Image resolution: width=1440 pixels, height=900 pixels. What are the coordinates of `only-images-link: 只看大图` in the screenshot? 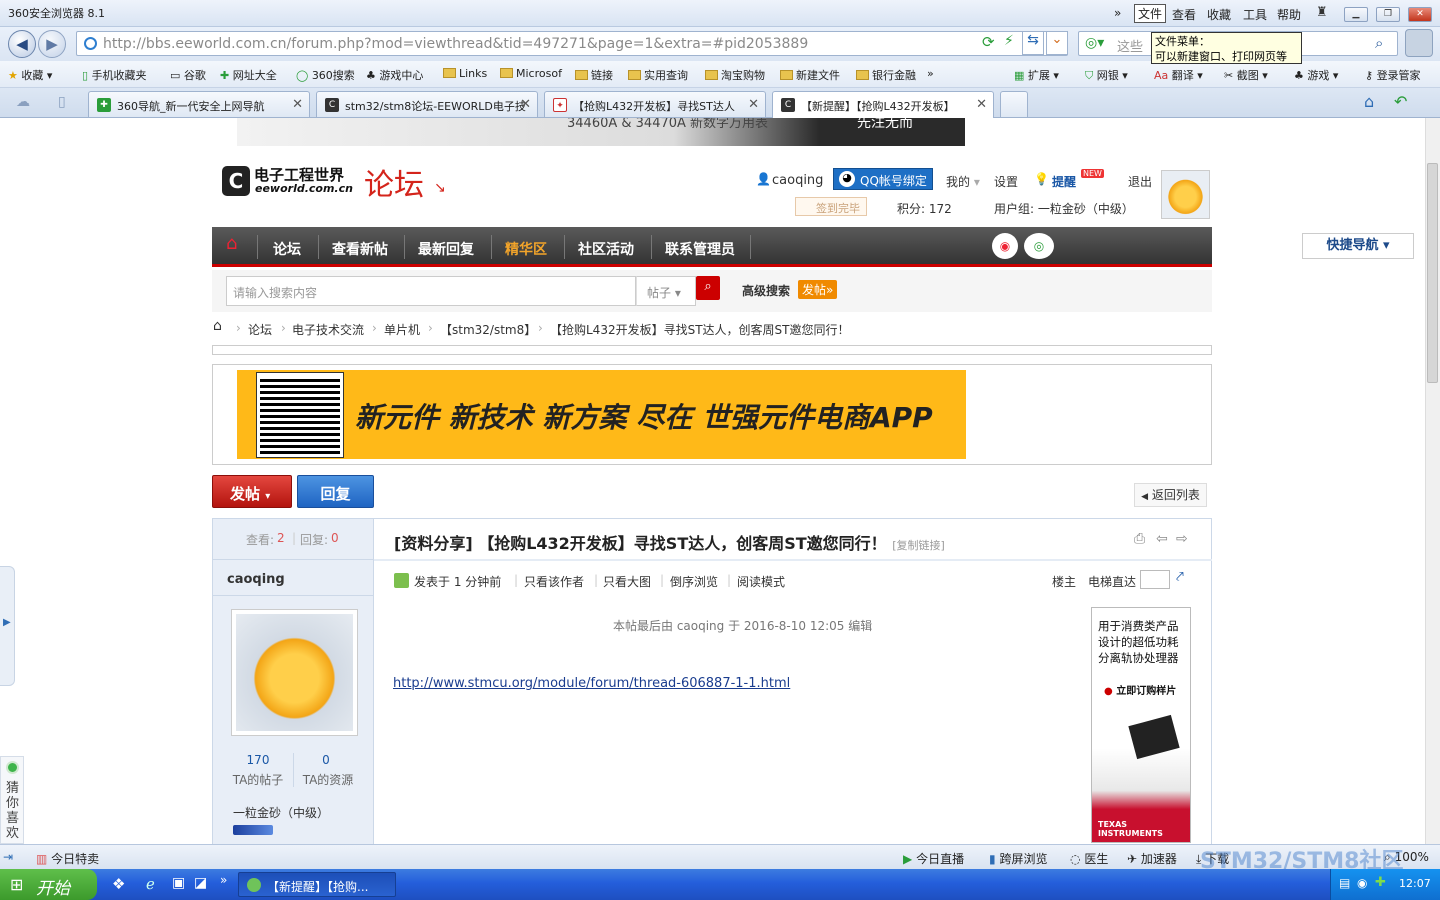 It's located at (627, 581).